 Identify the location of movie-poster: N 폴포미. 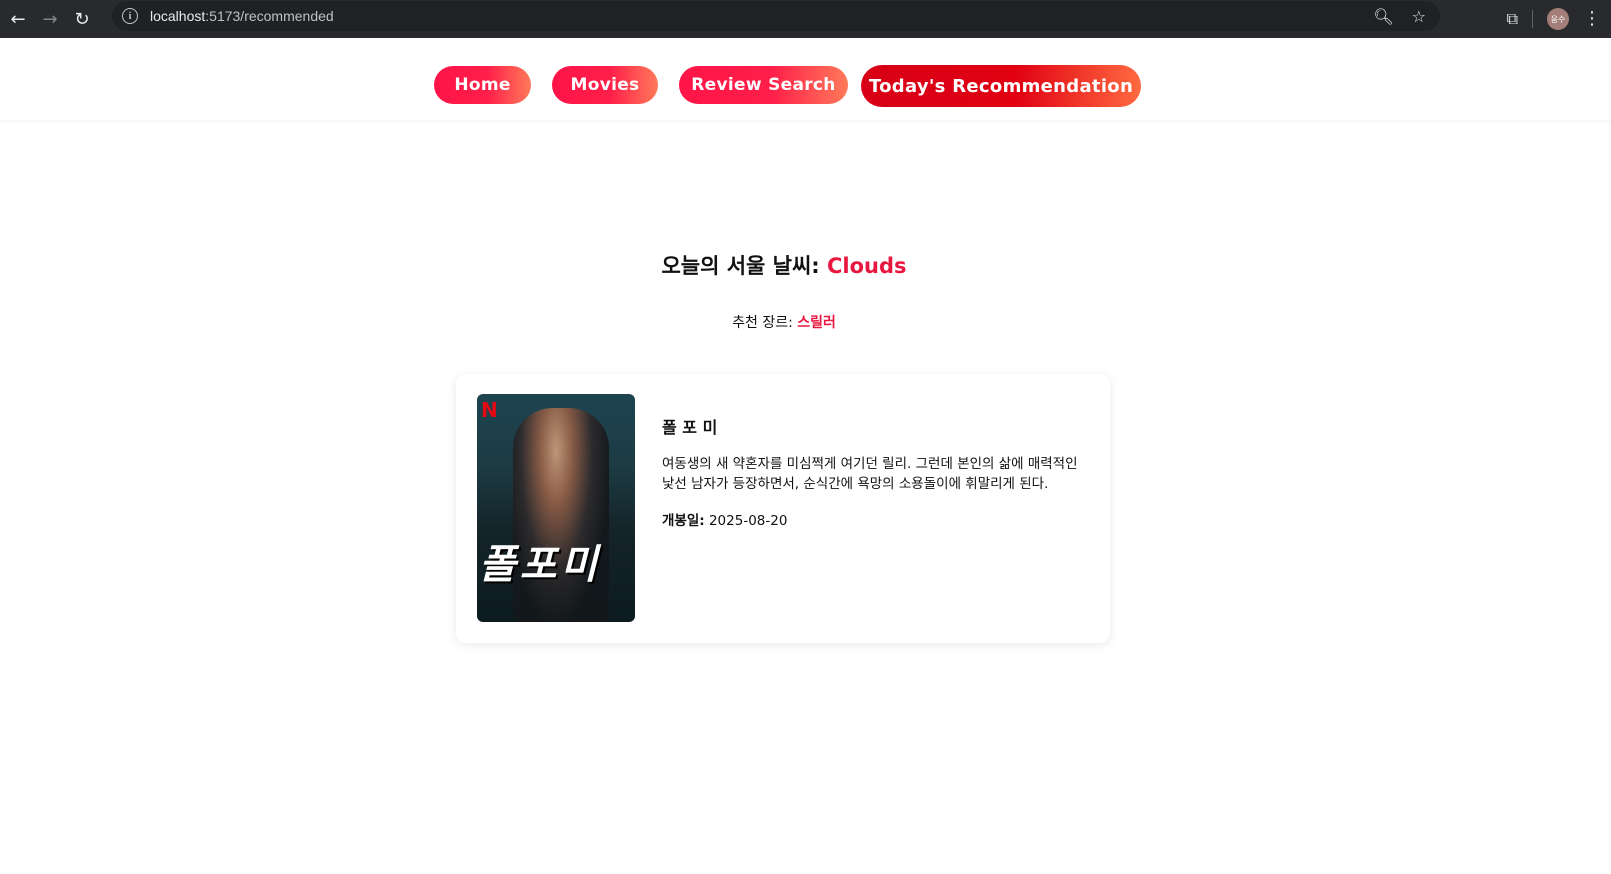
(556, 508).